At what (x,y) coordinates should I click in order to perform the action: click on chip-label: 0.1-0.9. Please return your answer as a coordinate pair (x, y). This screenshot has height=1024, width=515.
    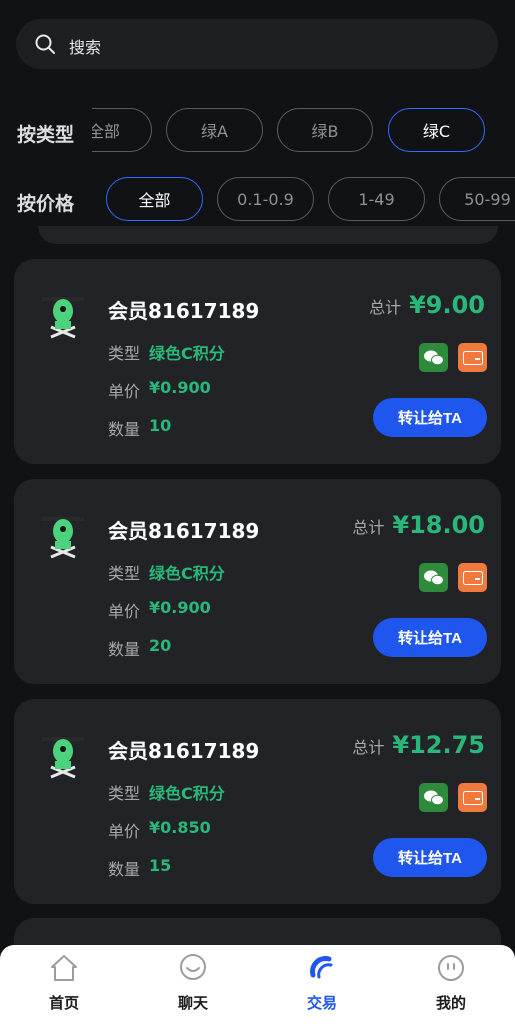
    Looking at the image, I should click on (265, 199).